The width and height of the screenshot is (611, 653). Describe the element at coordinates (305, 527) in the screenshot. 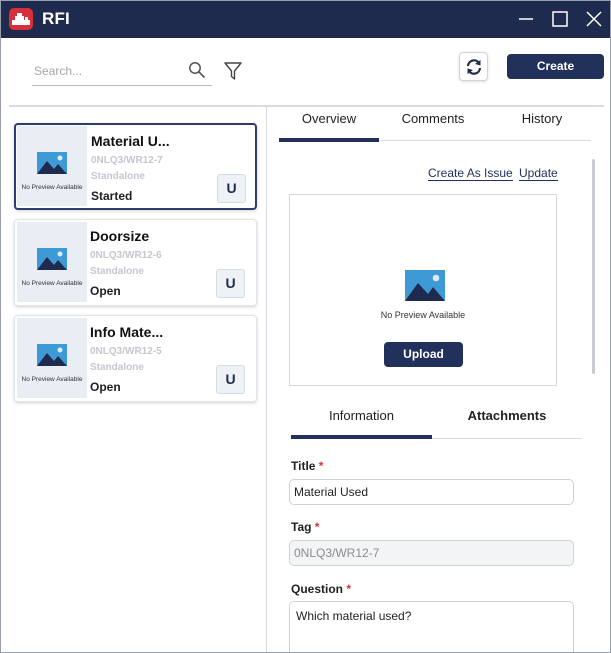

I see `tag-label: Tag *` at that location.